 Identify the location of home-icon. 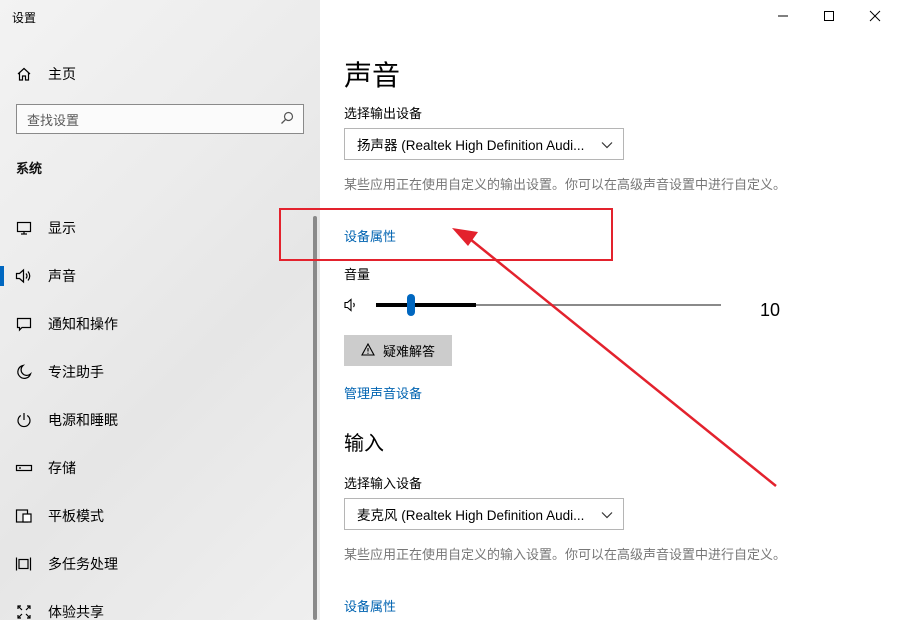
(24, 74).